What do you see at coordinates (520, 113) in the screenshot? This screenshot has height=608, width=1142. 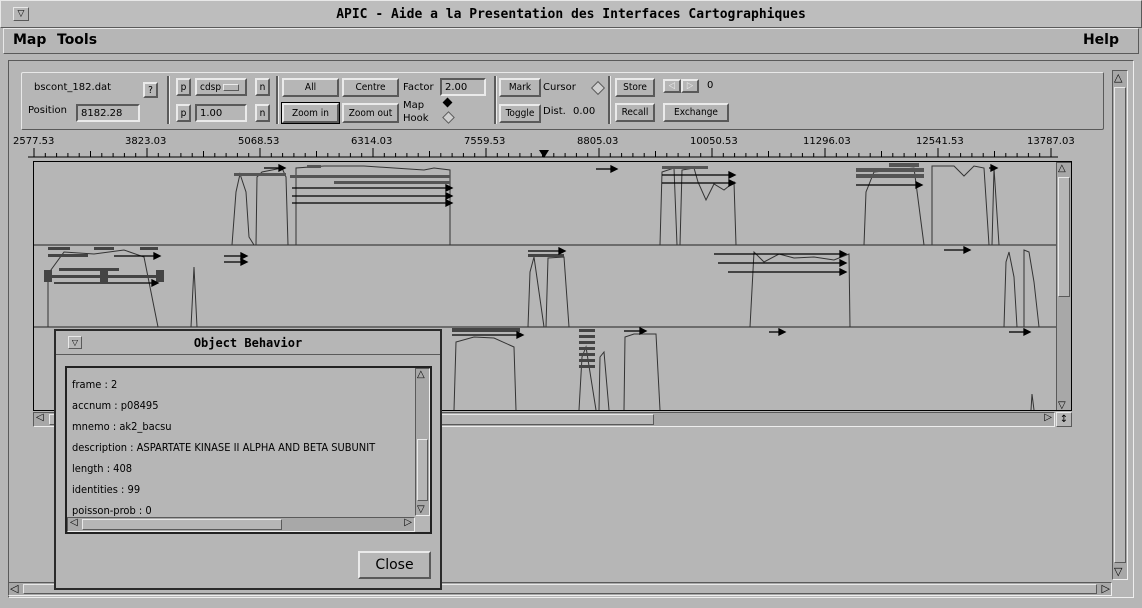 I see `toggle-button: Toggle` at bounding box center [520, 113].